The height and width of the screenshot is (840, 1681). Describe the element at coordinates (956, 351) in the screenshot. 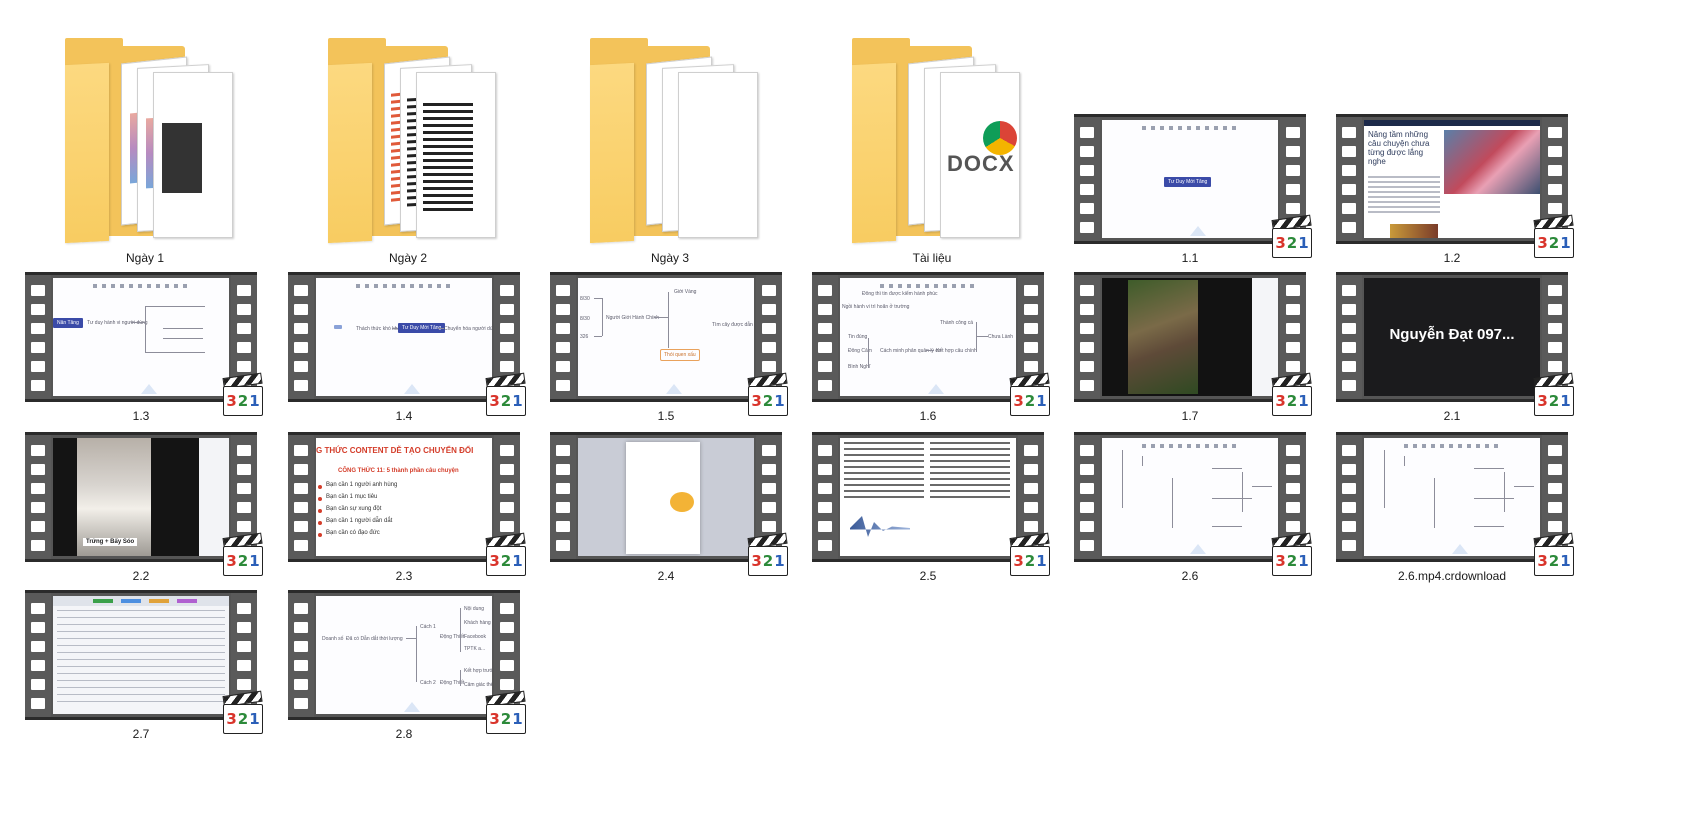

I see `mindmap-node: Kết hợp câu chính` at that location.